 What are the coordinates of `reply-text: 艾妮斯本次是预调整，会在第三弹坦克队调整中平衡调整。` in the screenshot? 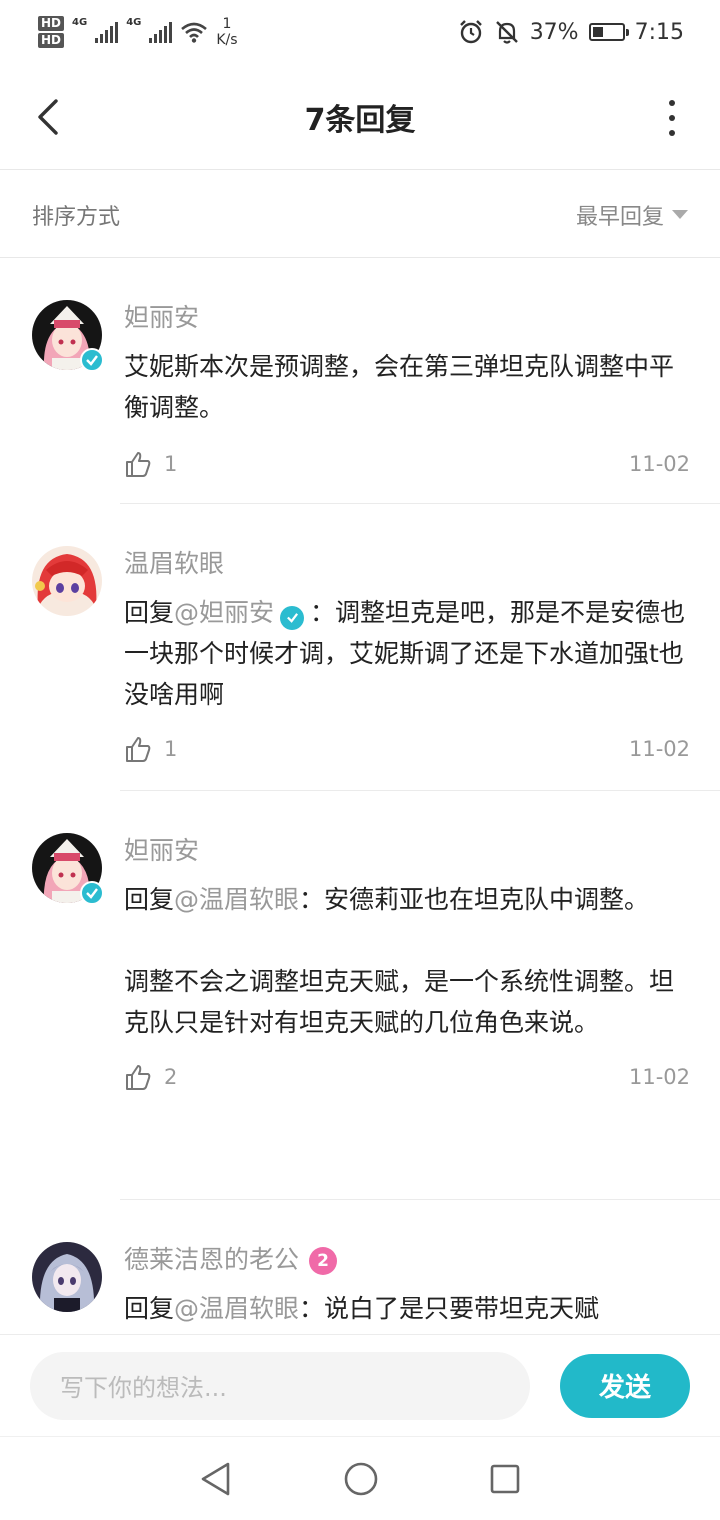 It's located at (407, 387).